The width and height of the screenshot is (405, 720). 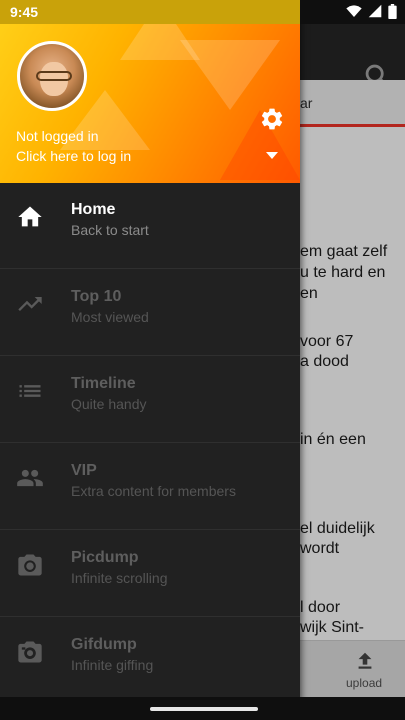 What do you see at coordinates (52, 76) in the screenshot?
I see `avatar` at bounding box center [52, 76].